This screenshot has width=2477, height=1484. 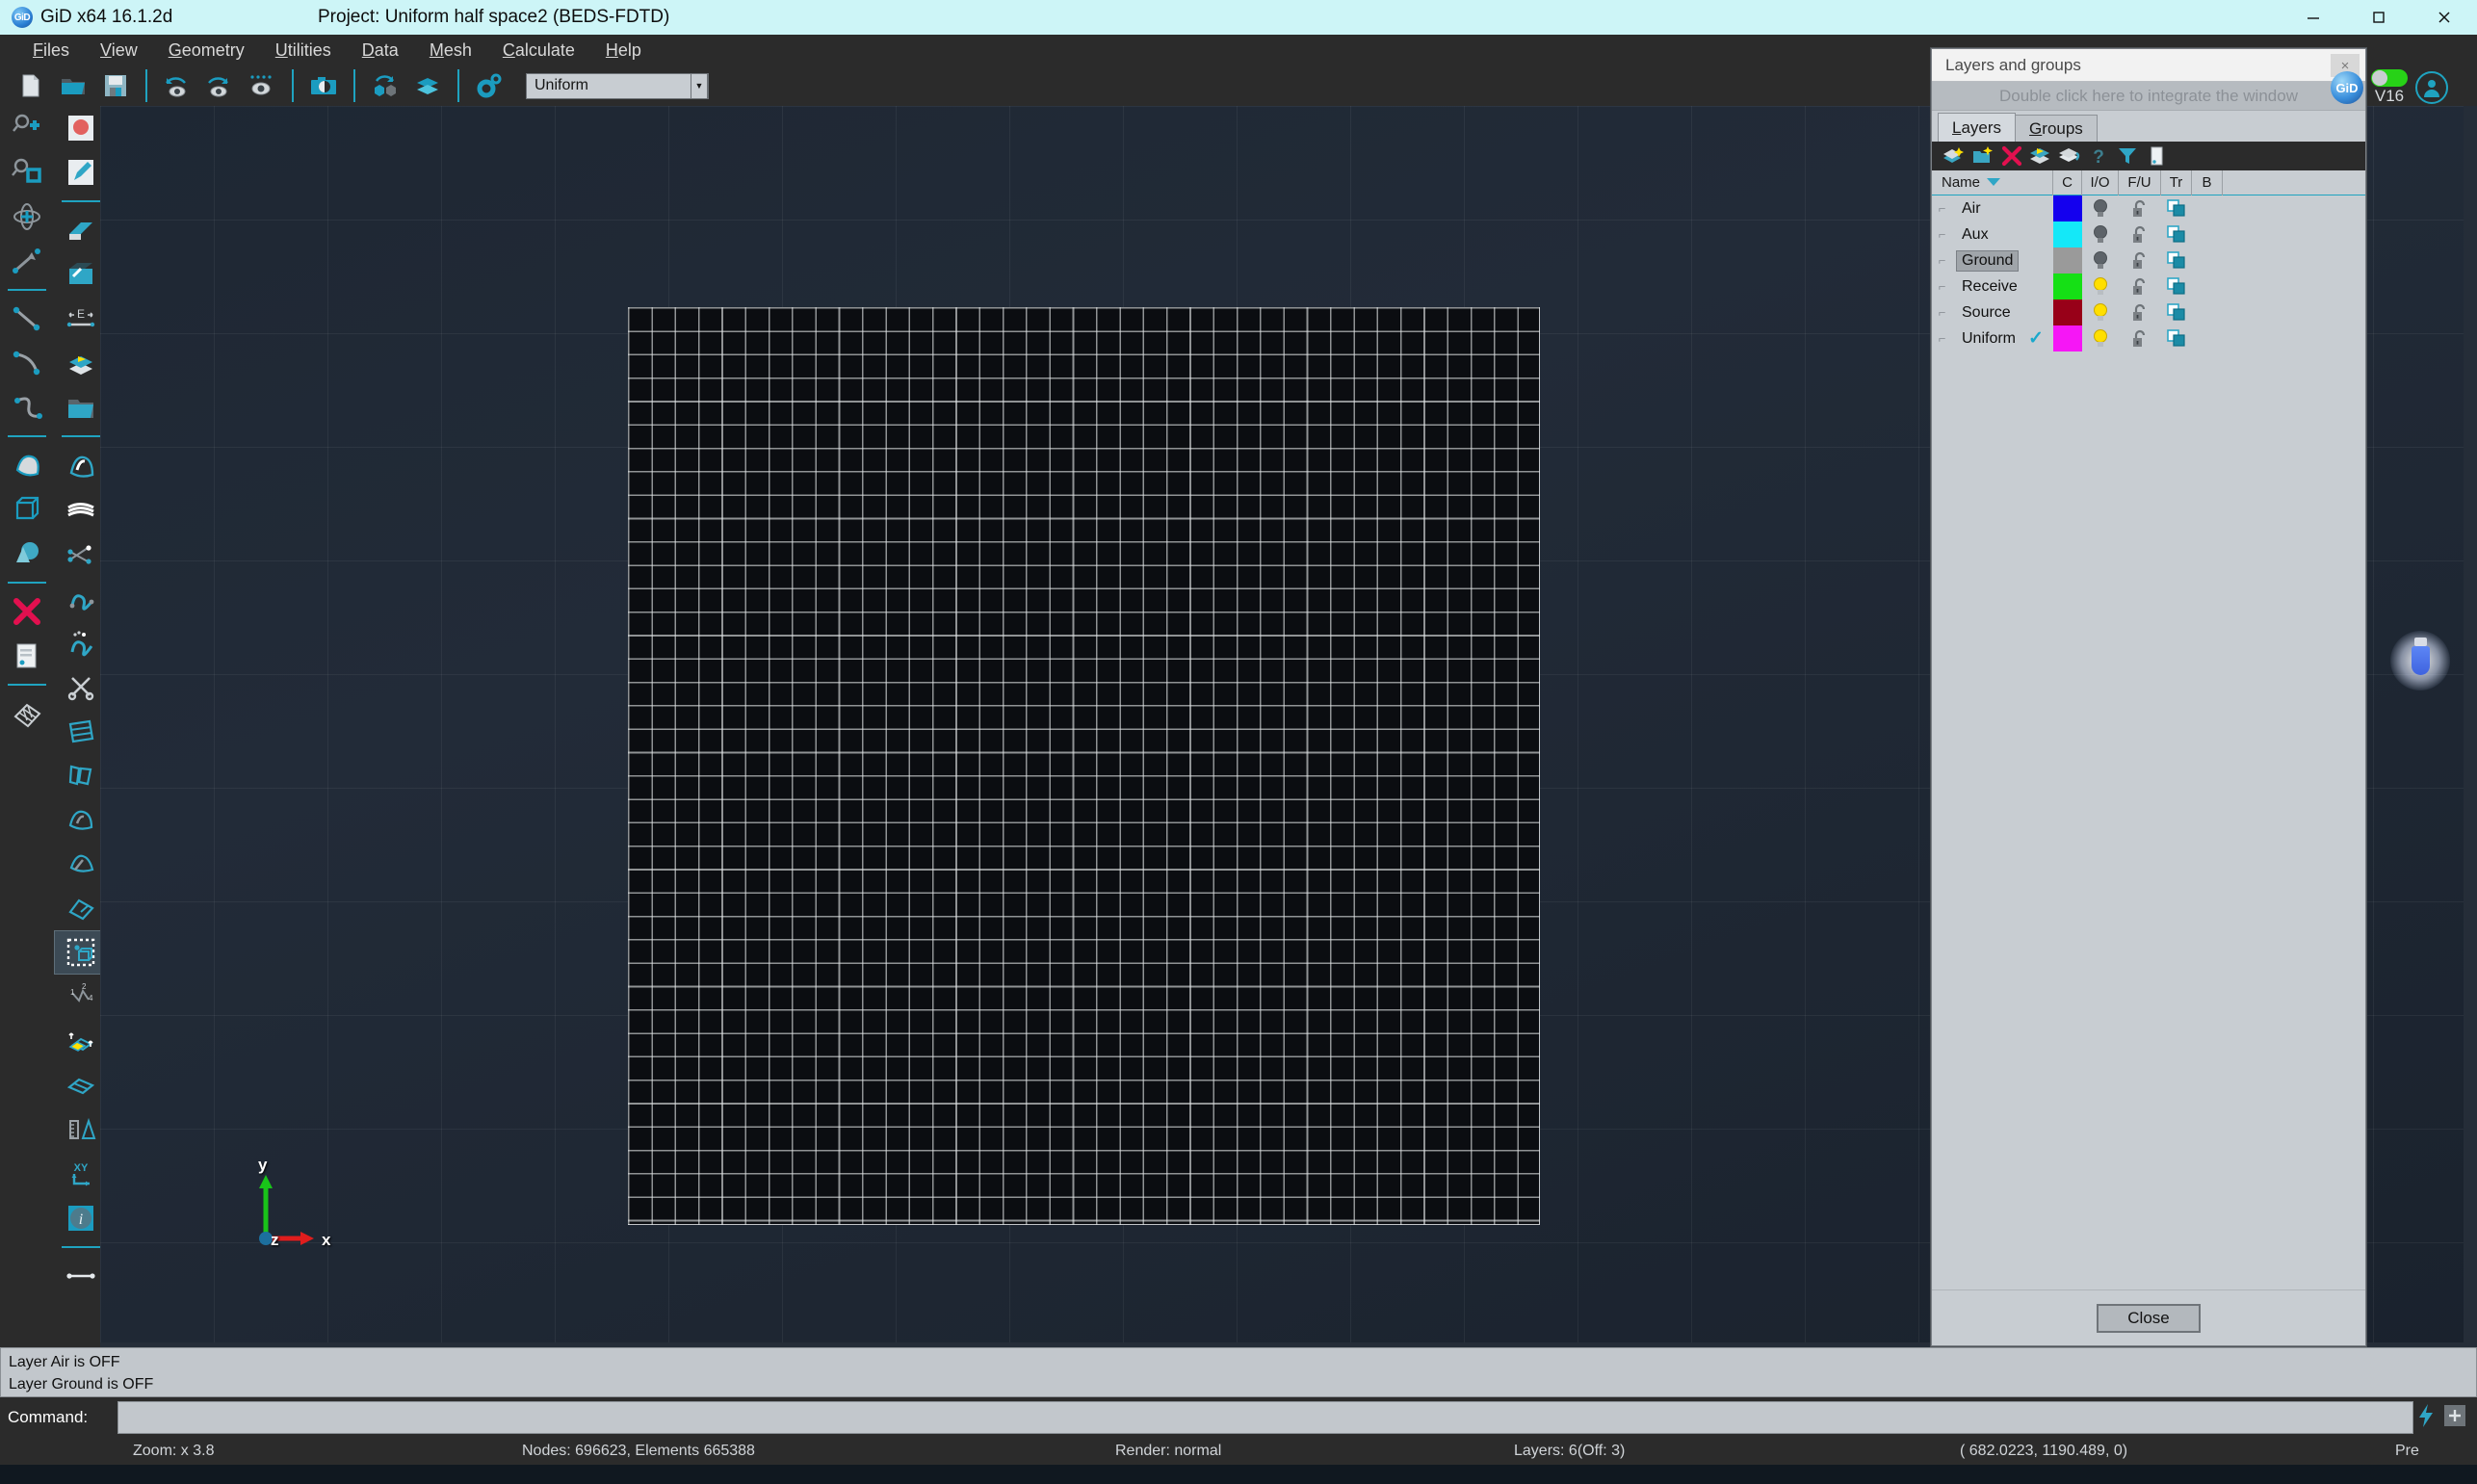 I want to click on column-header-color: C, so click(x=2067, y=182).